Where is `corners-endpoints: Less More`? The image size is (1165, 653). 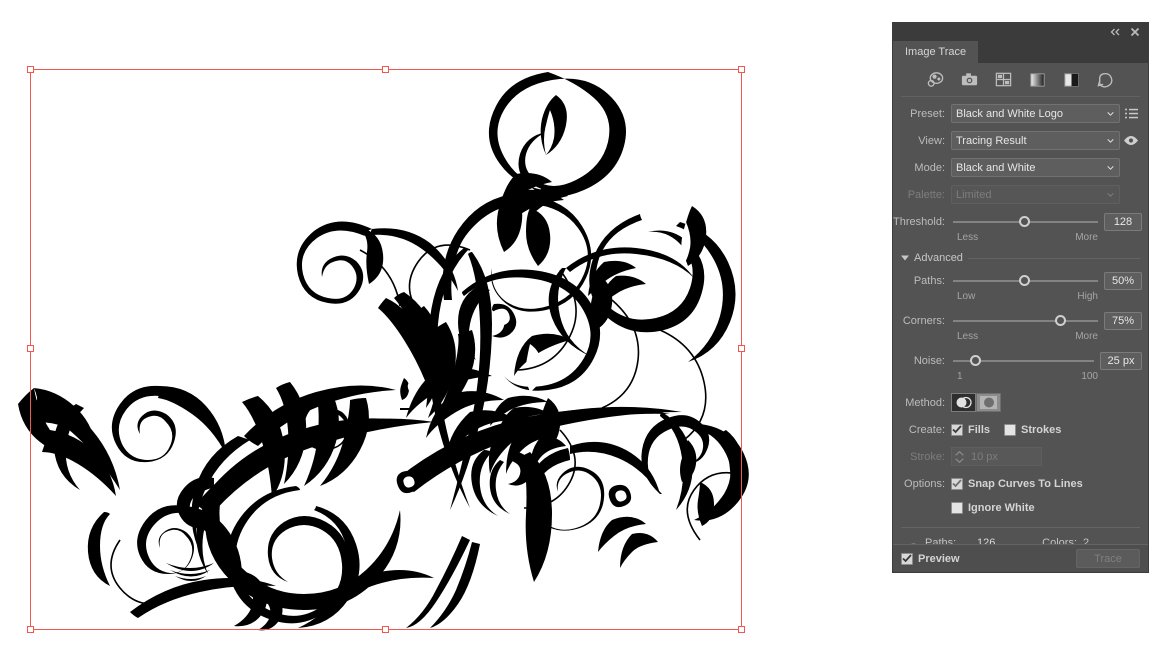
corners-endpoints: Less More is located at coordinates (1020, 337).